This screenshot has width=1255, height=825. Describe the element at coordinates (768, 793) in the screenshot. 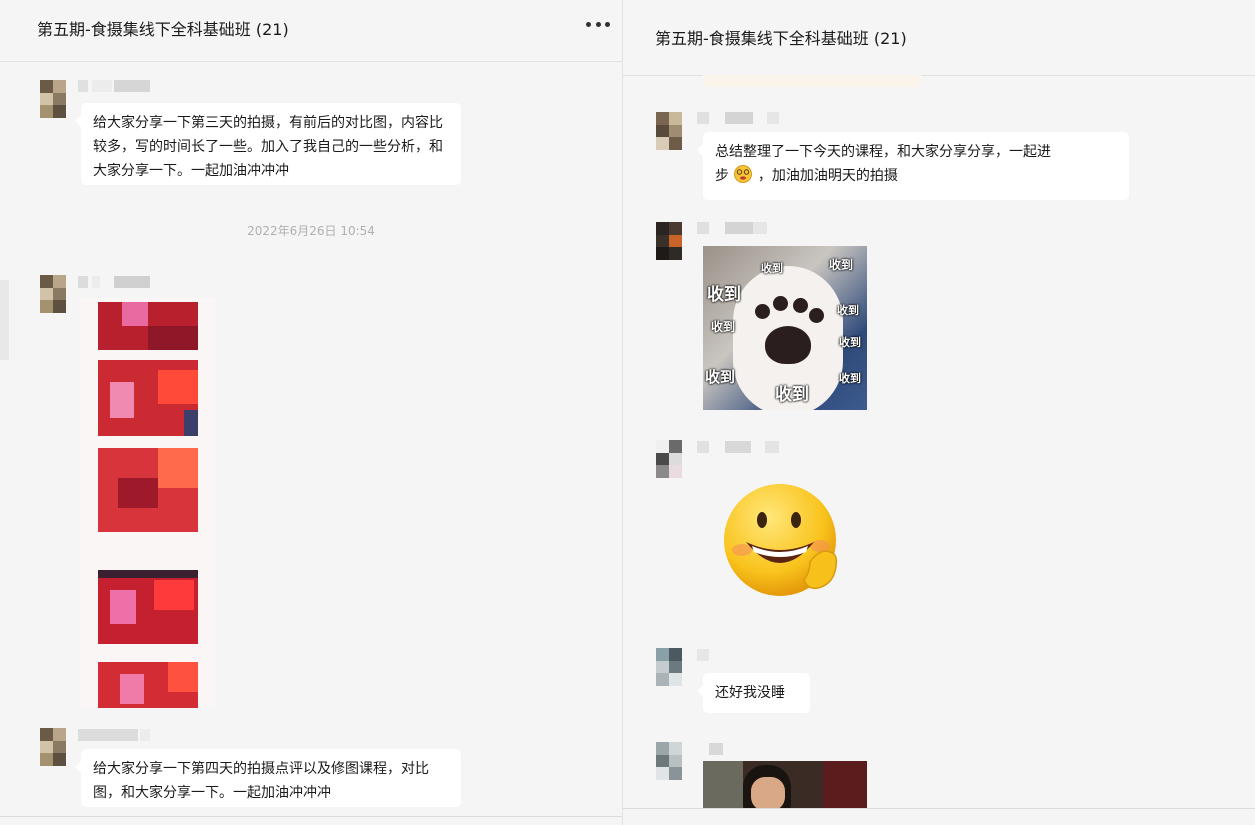

I see `photo-face` at that location.